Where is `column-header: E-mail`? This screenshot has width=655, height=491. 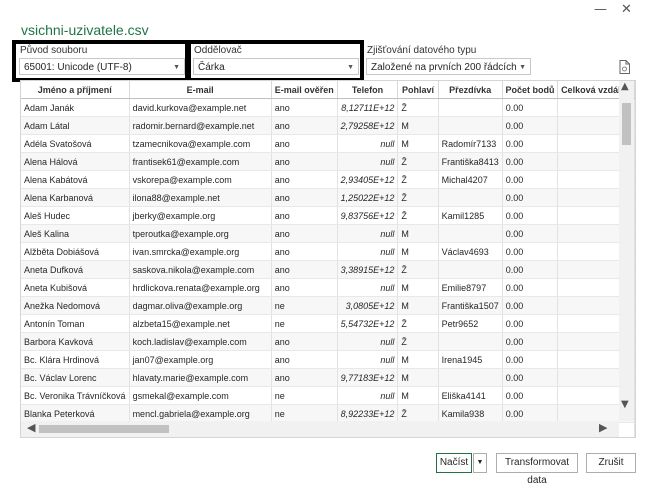 column-header: E-mail is located at coordinates (200, 90).